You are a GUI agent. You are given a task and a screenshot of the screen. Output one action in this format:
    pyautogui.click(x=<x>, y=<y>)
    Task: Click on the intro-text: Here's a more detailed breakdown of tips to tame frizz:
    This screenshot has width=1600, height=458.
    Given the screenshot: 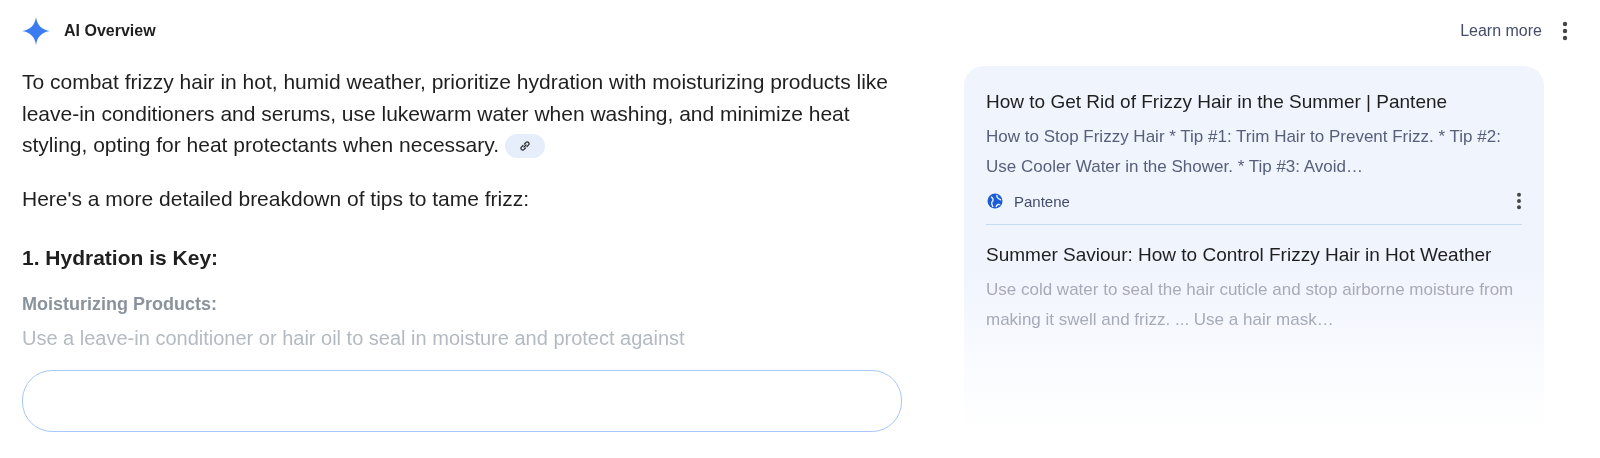 What is the action you would take?
    pyautogui.click(x=276, y=198)
    